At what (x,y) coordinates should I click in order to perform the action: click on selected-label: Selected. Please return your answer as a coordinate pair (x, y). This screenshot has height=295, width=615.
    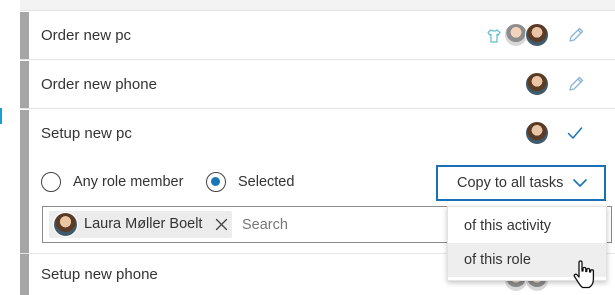
    Looking at the image, I should click on (266, 182).